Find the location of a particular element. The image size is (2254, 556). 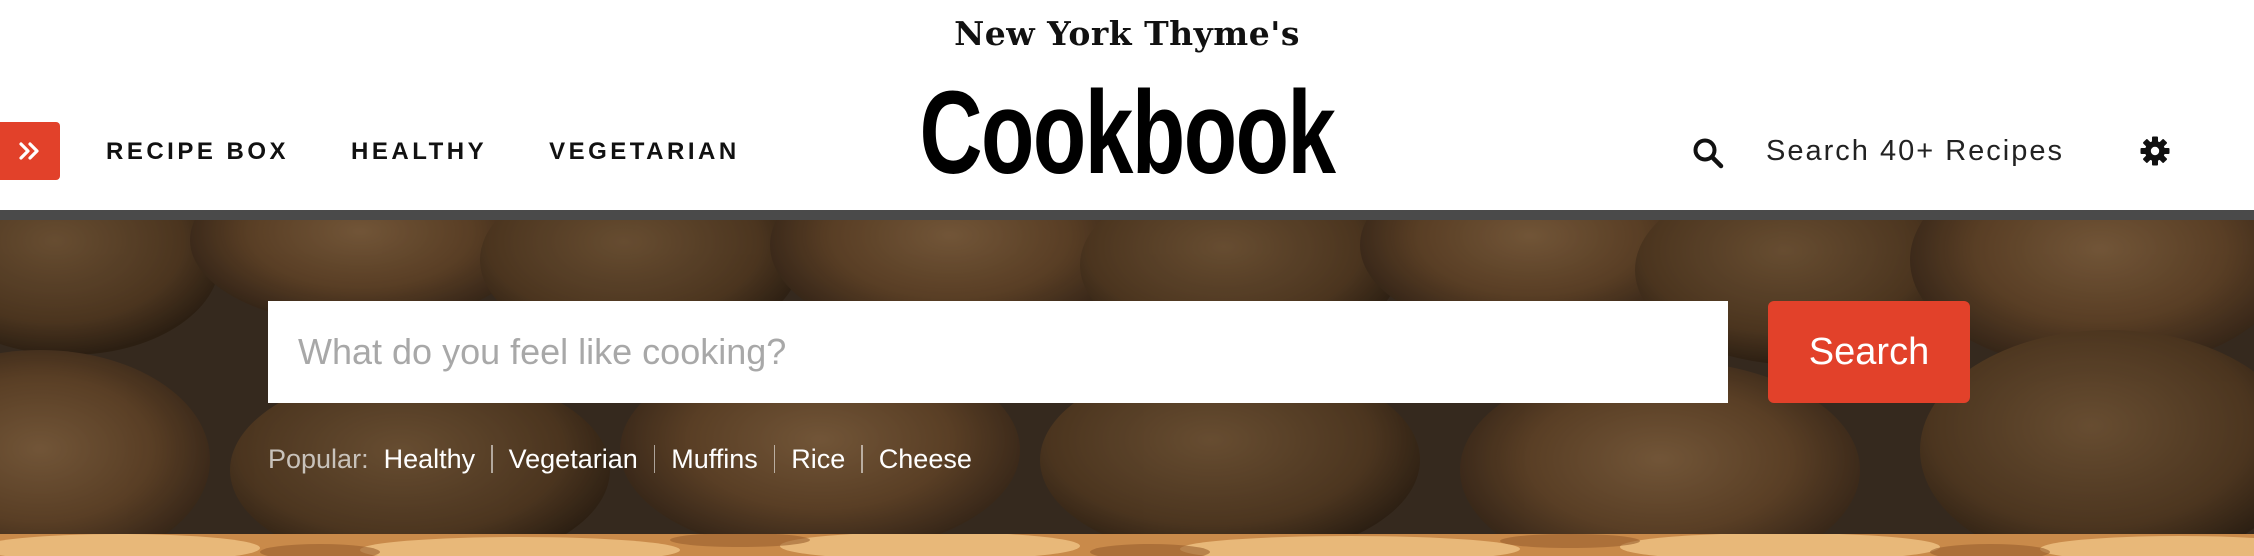

popular-label: Popular: is located at coordinates (318, 458).